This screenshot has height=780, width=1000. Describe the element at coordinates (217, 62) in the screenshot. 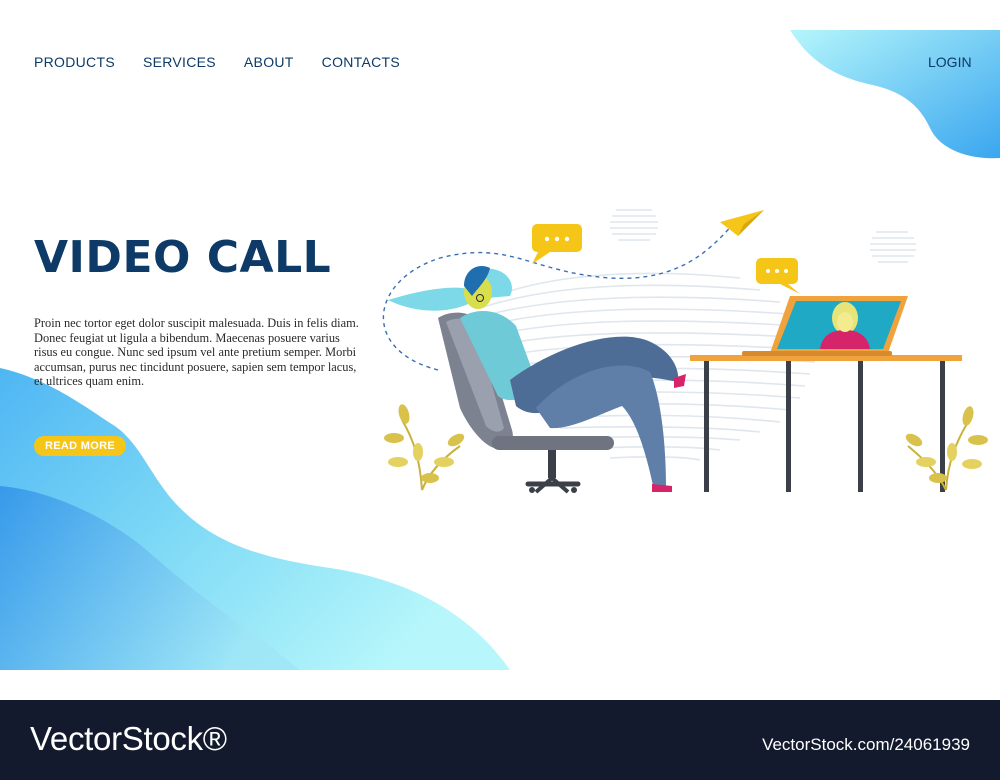

I see `top-nav: PRODUCTS SERVICES ABOUT CONTACTS` at that location.